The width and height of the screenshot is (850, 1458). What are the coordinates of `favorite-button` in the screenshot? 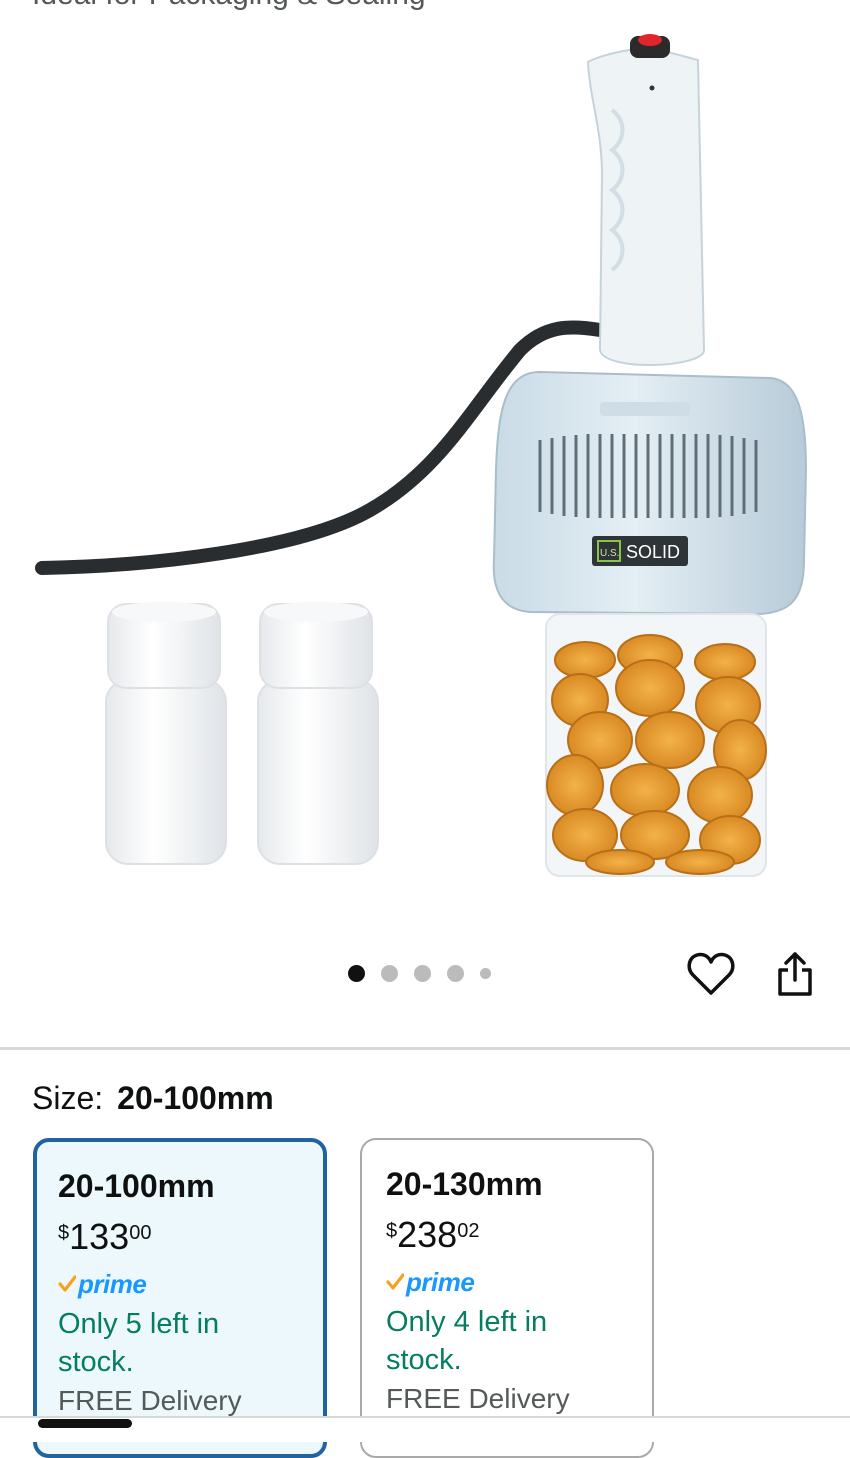 It's located at (711, 974).